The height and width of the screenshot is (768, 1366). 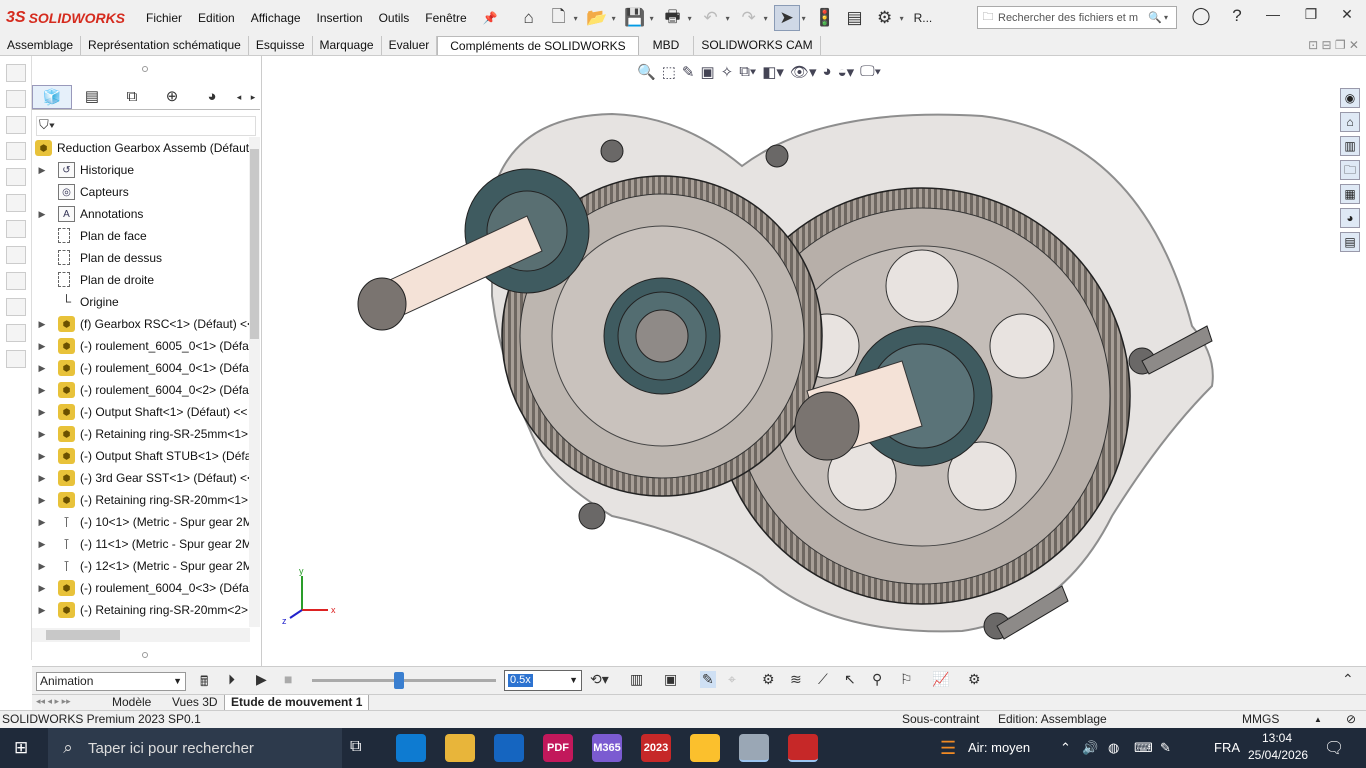 I want to click on print-dropdown-icon: ▾, so click(x=692, y=18).